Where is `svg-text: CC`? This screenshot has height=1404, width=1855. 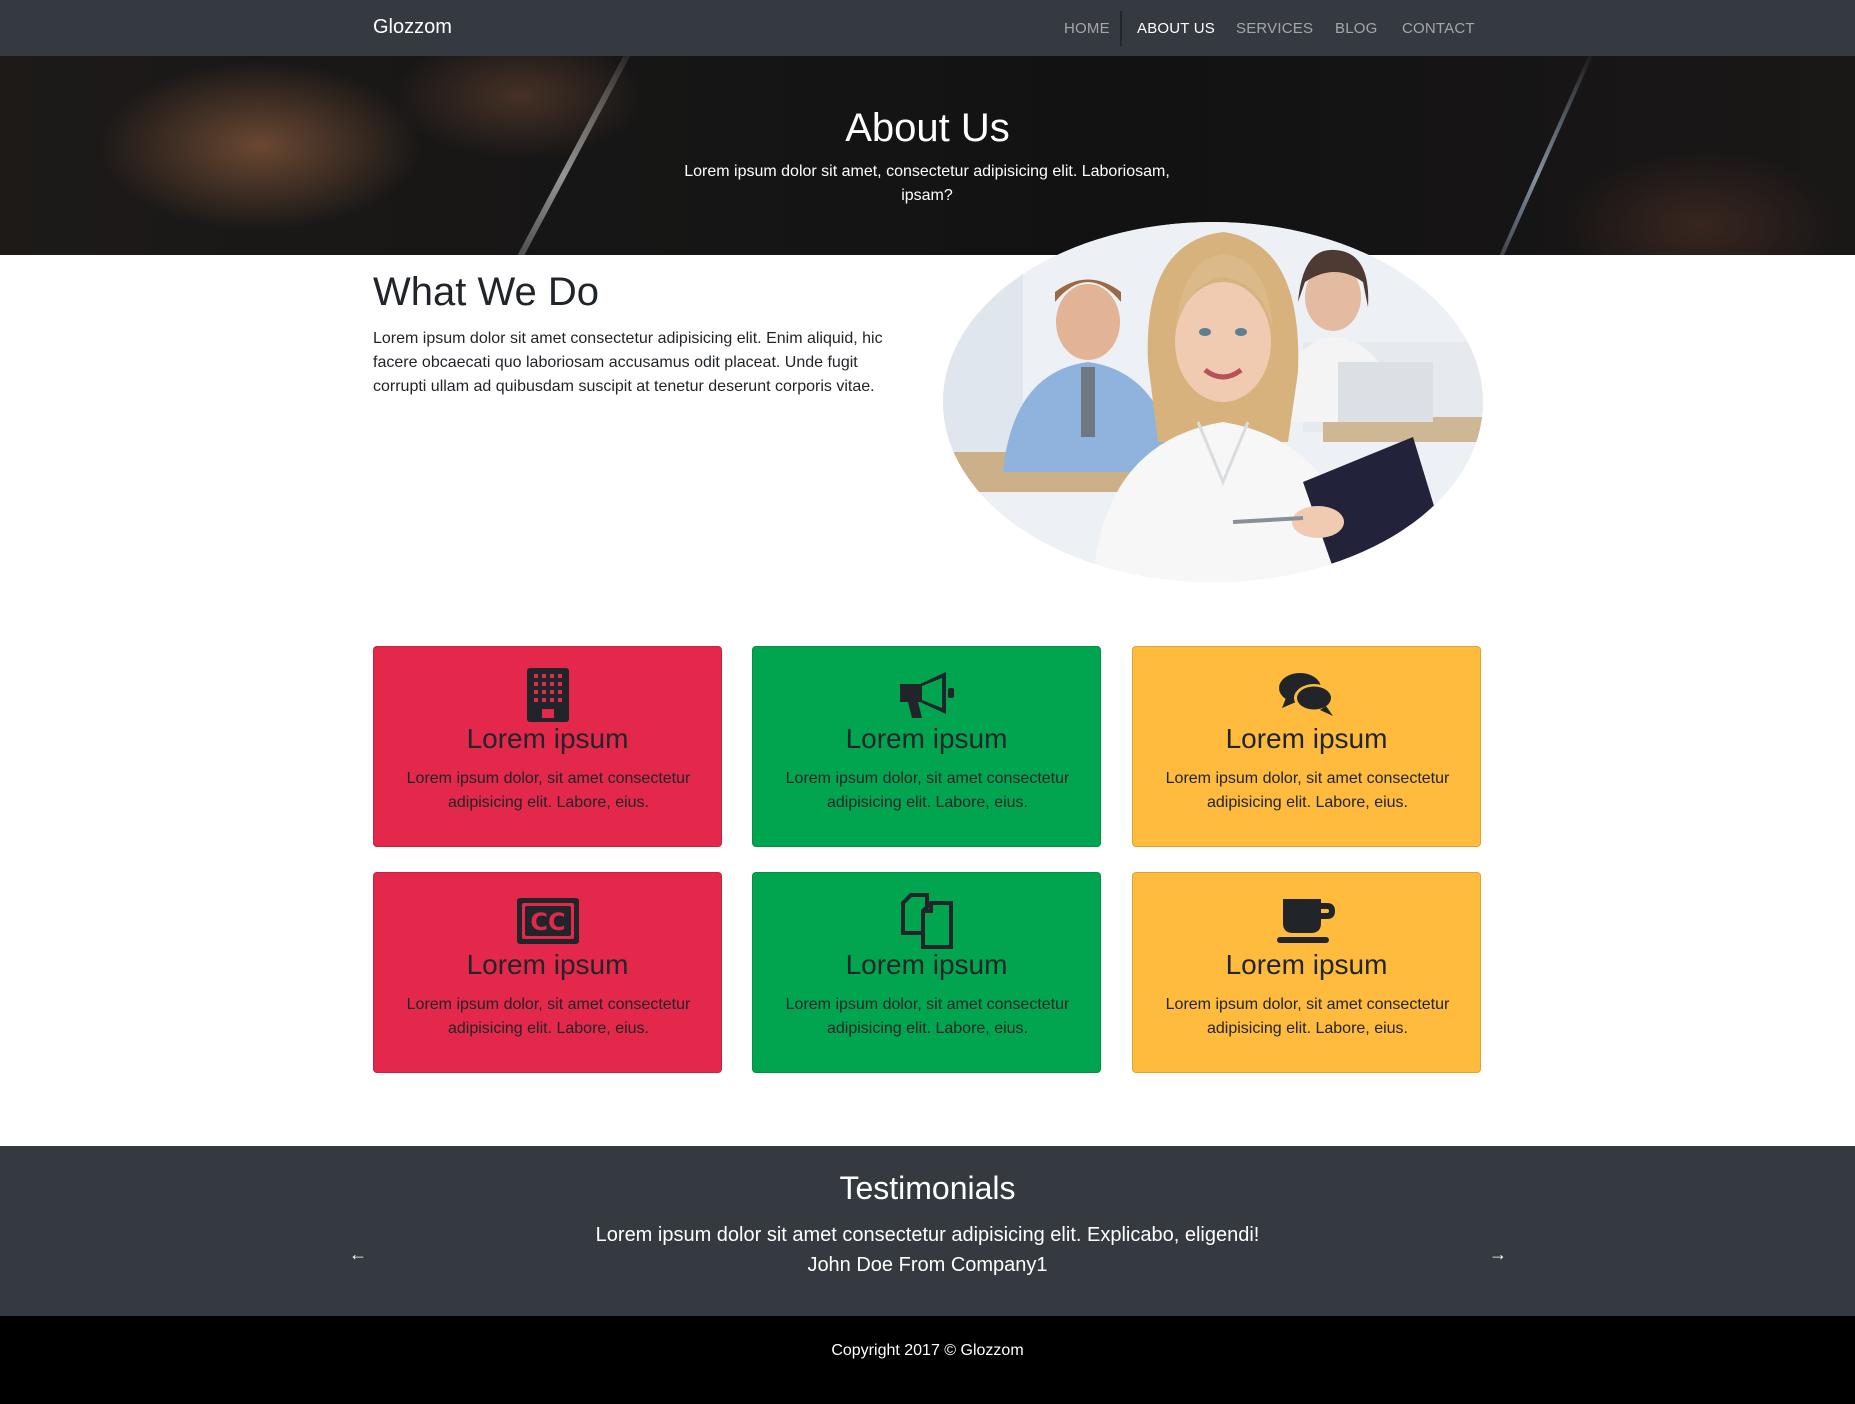
svg-text: CC is located at coordinates (547, 922).